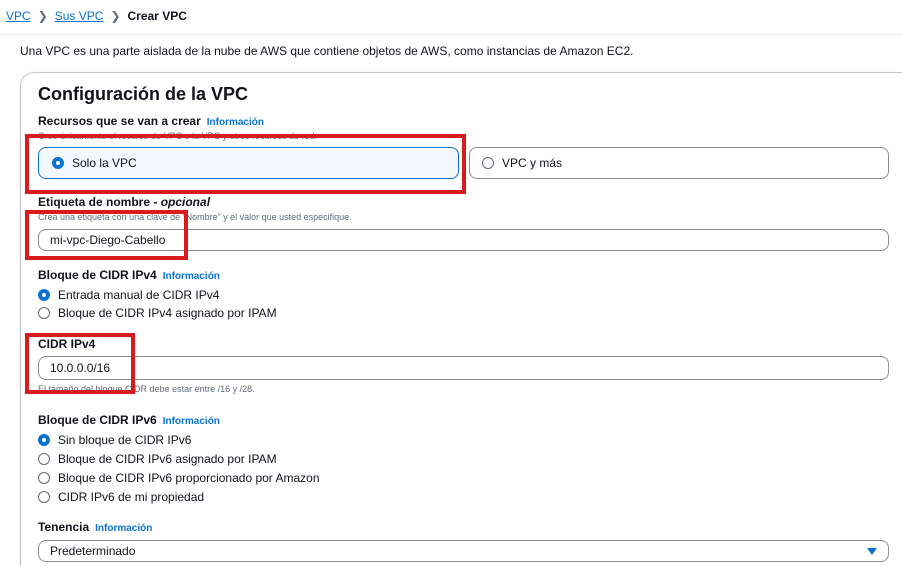  I want to click on panel-title: Configuración de la VPC, so click(143, 94).